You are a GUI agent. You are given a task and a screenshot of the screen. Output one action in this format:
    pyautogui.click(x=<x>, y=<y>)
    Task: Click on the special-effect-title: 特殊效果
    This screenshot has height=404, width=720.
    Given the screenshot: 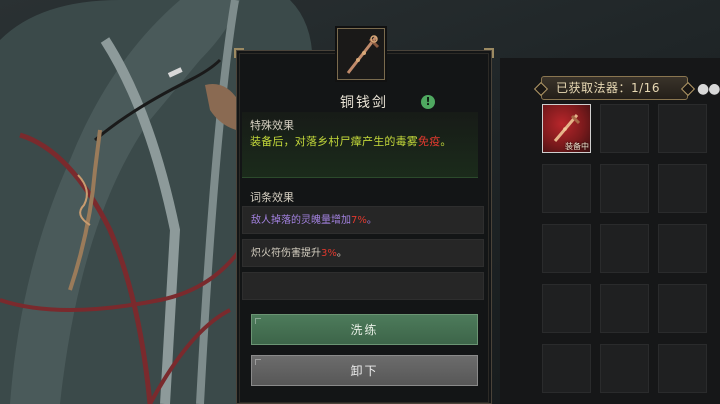 What is the action you would take?
    pyautogui.click(x=272, y=125)
    